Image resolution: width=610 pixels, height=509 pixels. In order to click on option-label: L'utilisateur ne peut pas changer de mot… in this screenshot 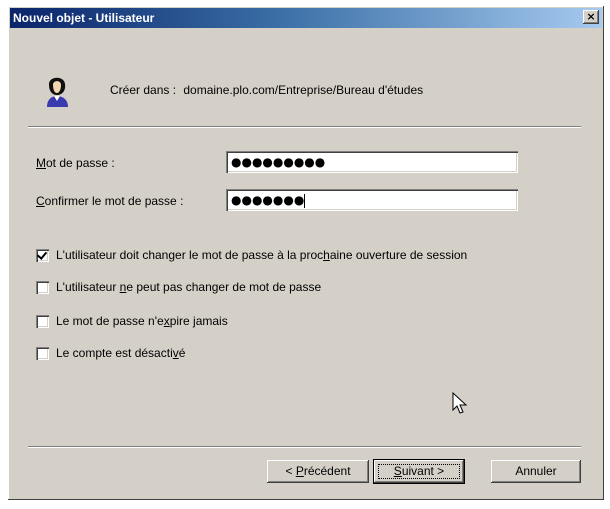, I will do `click(189, 287)`.